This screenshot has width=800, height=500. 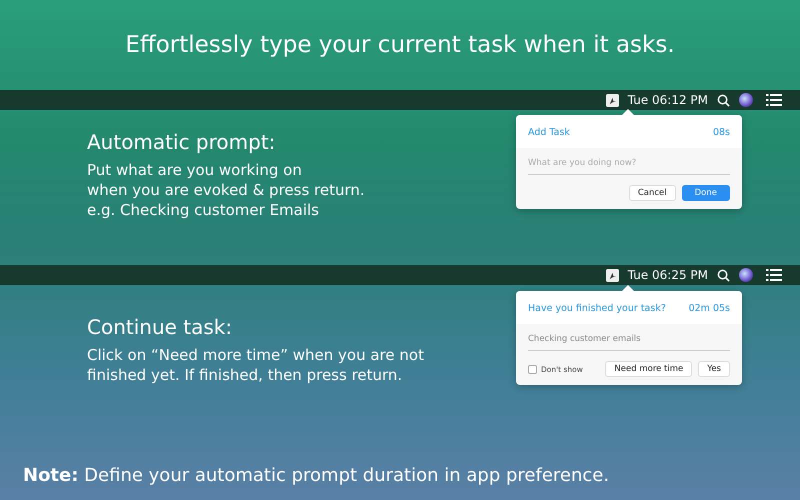 I want to click on note-text: Note: Define your automatic prompt duration in app preference., so click(x=316, y=475).